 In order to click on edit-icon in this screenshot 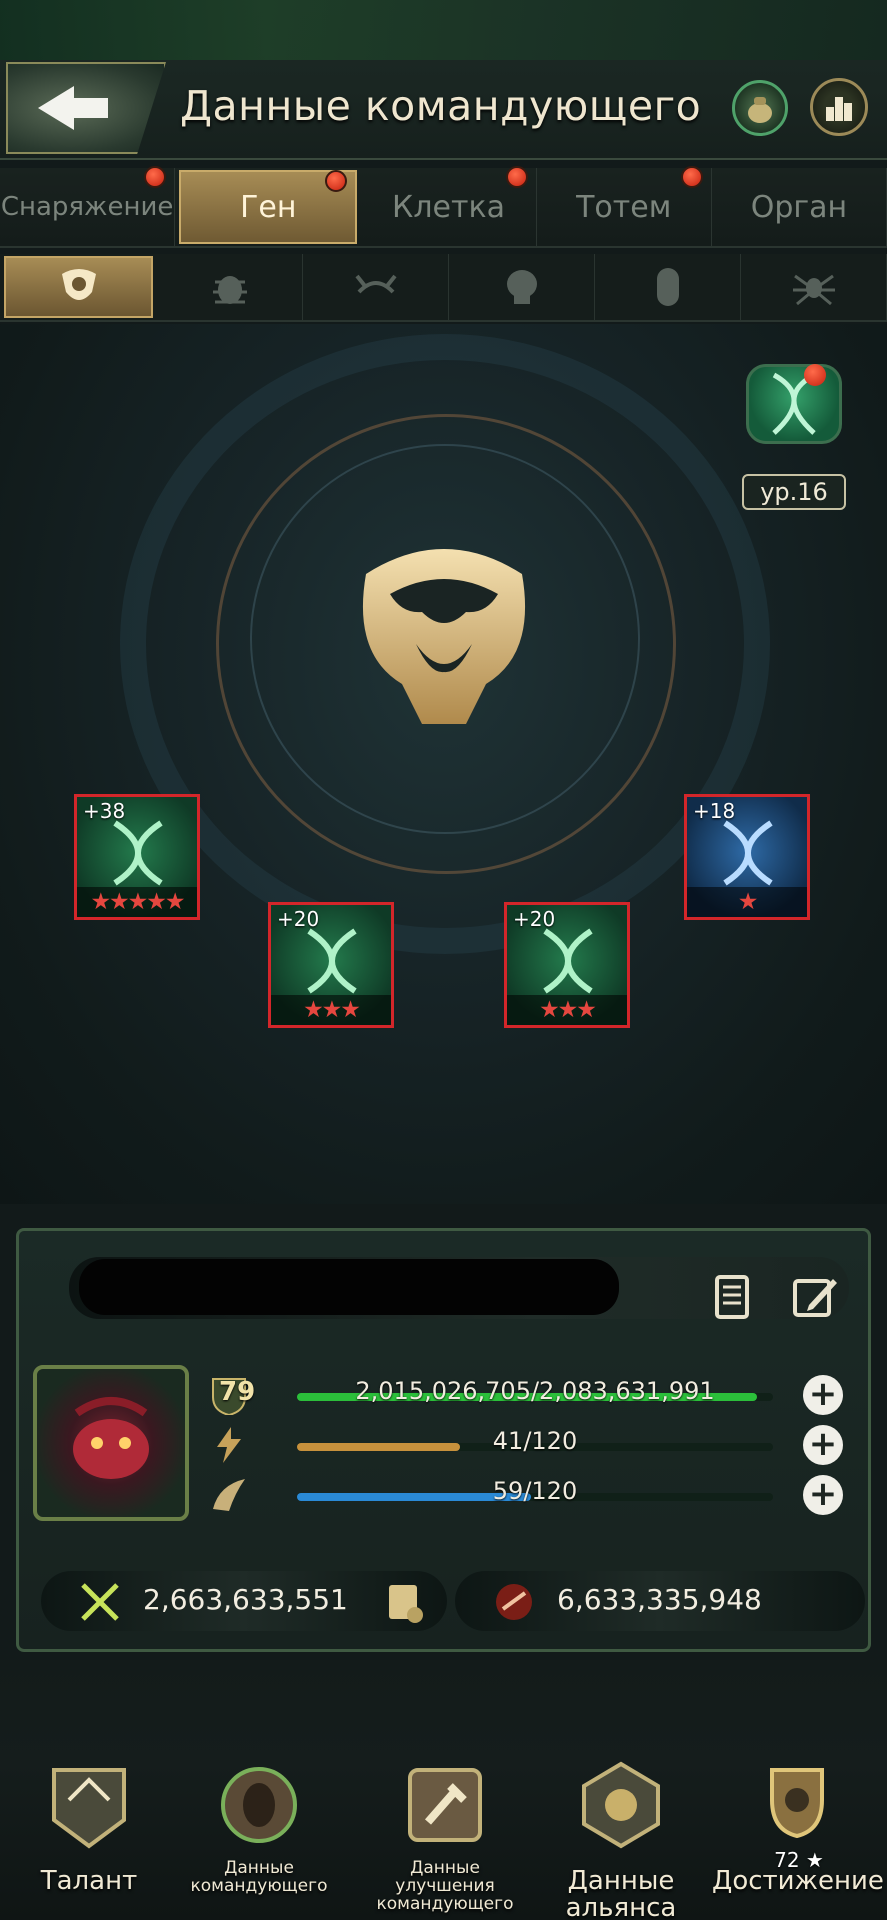, I will do `click(815, 1297)`.